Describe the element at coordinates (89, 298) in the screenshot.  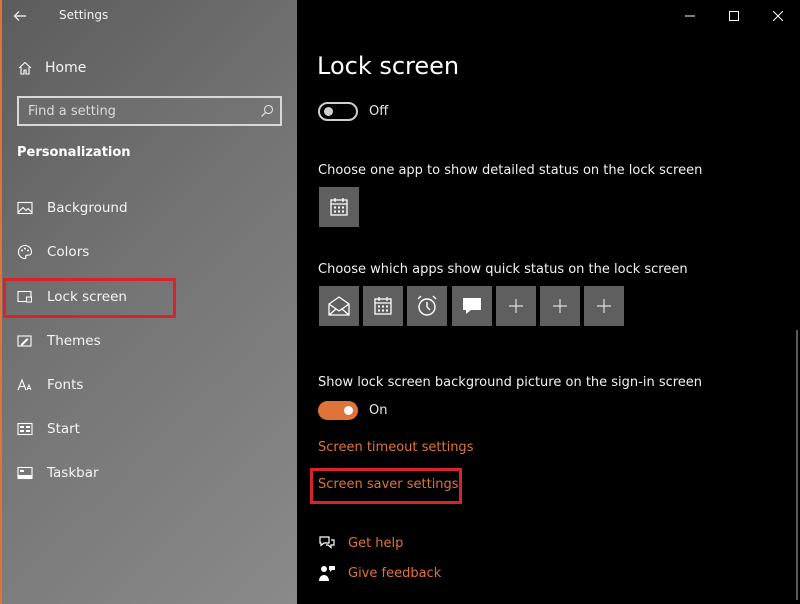
I see `highlight-box-lock-screen` at that location.